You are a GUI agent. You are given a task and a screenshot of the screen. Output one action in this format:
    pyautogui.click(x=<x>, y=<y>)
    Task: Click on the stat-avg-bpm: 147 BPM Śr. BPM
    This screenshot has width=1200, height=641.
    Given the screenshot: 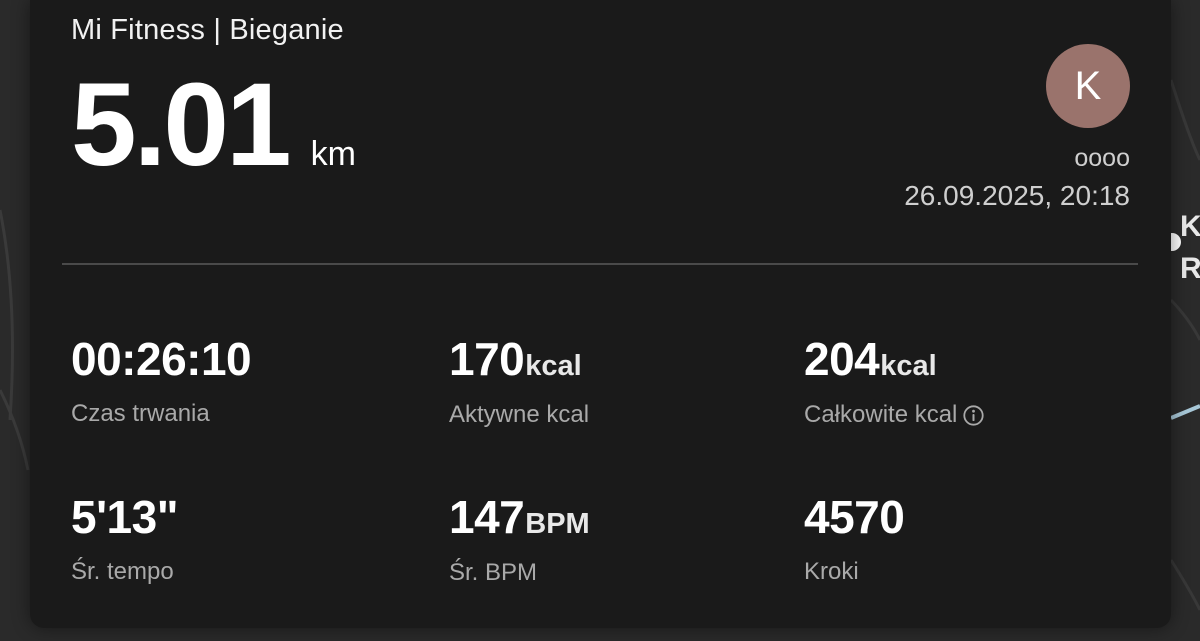 What is the action you would take?
    pyautogui.click(x=519, y=540)
    